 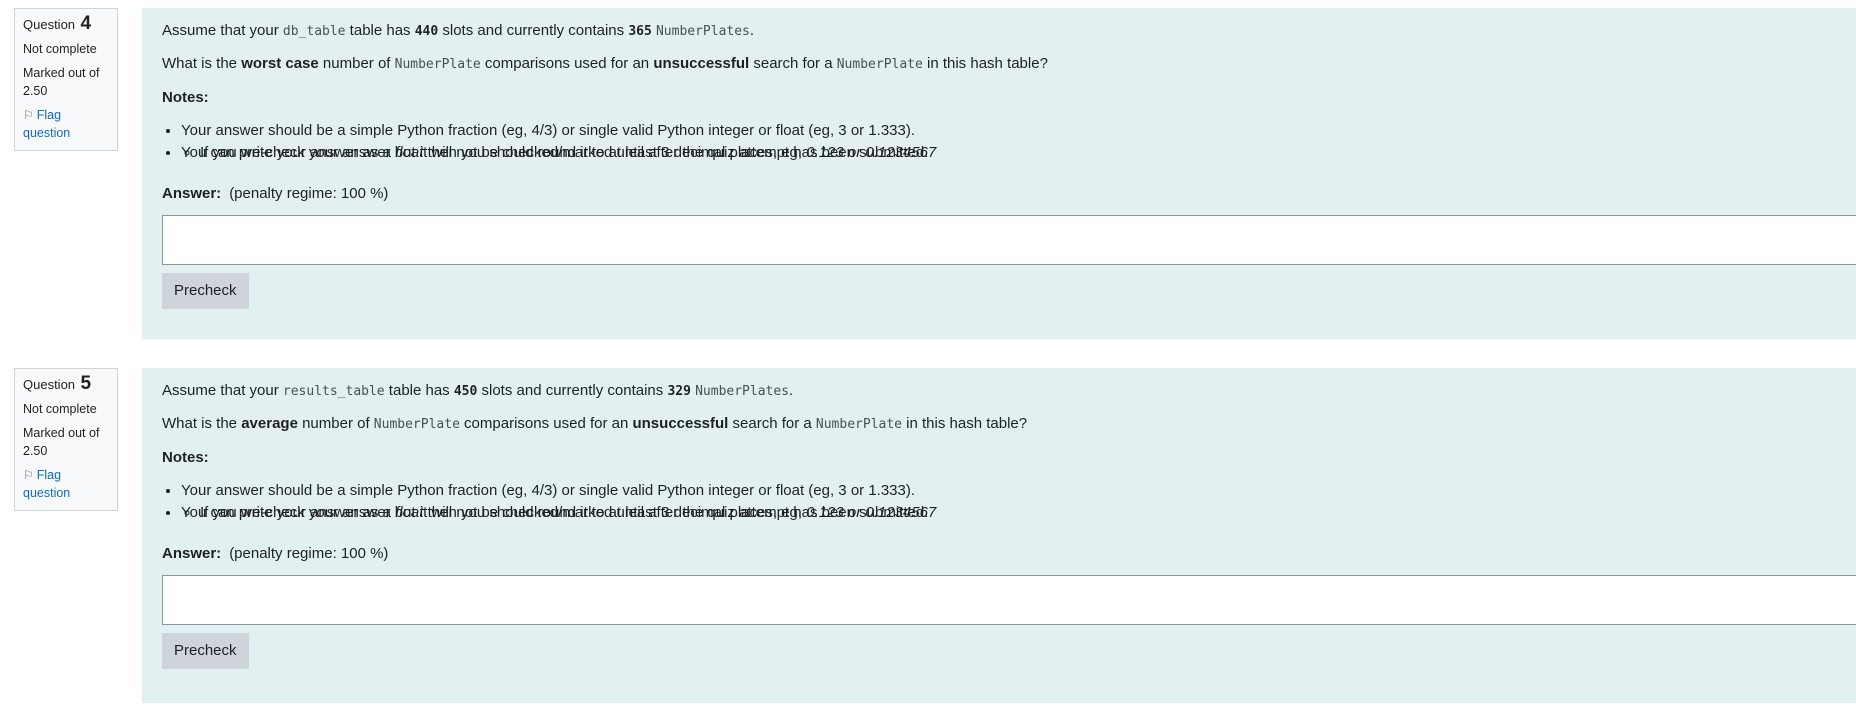 I want to click on question-number: Question 4, so click(x=66, y=23).